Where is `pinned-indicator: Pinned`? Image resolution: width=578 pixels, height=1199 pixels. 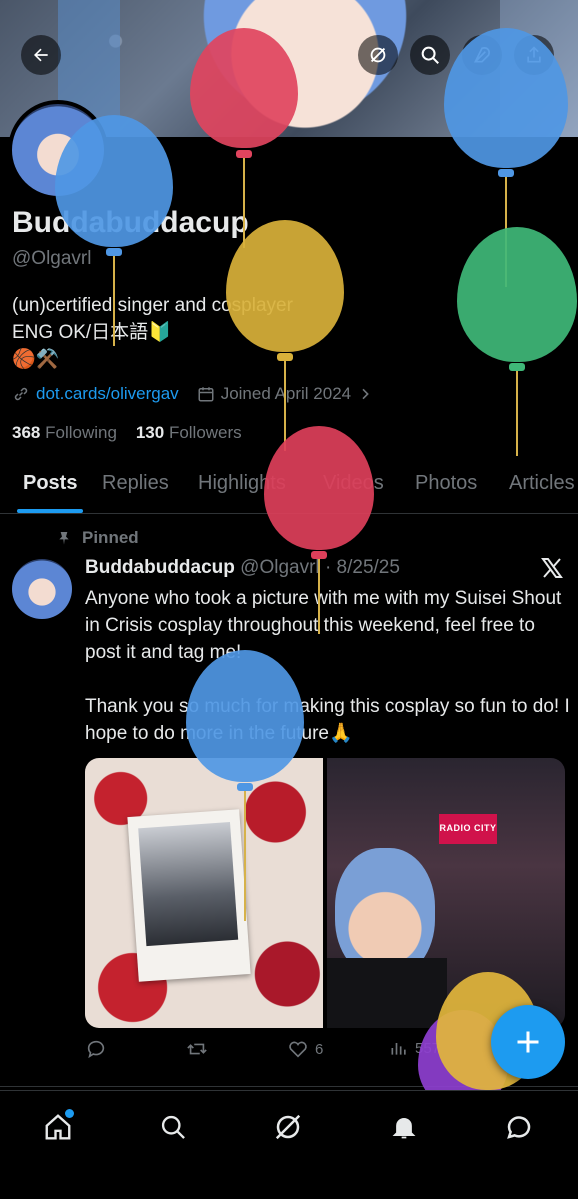
pinned-indicator: Pinned is located at coordinates (97, 538).